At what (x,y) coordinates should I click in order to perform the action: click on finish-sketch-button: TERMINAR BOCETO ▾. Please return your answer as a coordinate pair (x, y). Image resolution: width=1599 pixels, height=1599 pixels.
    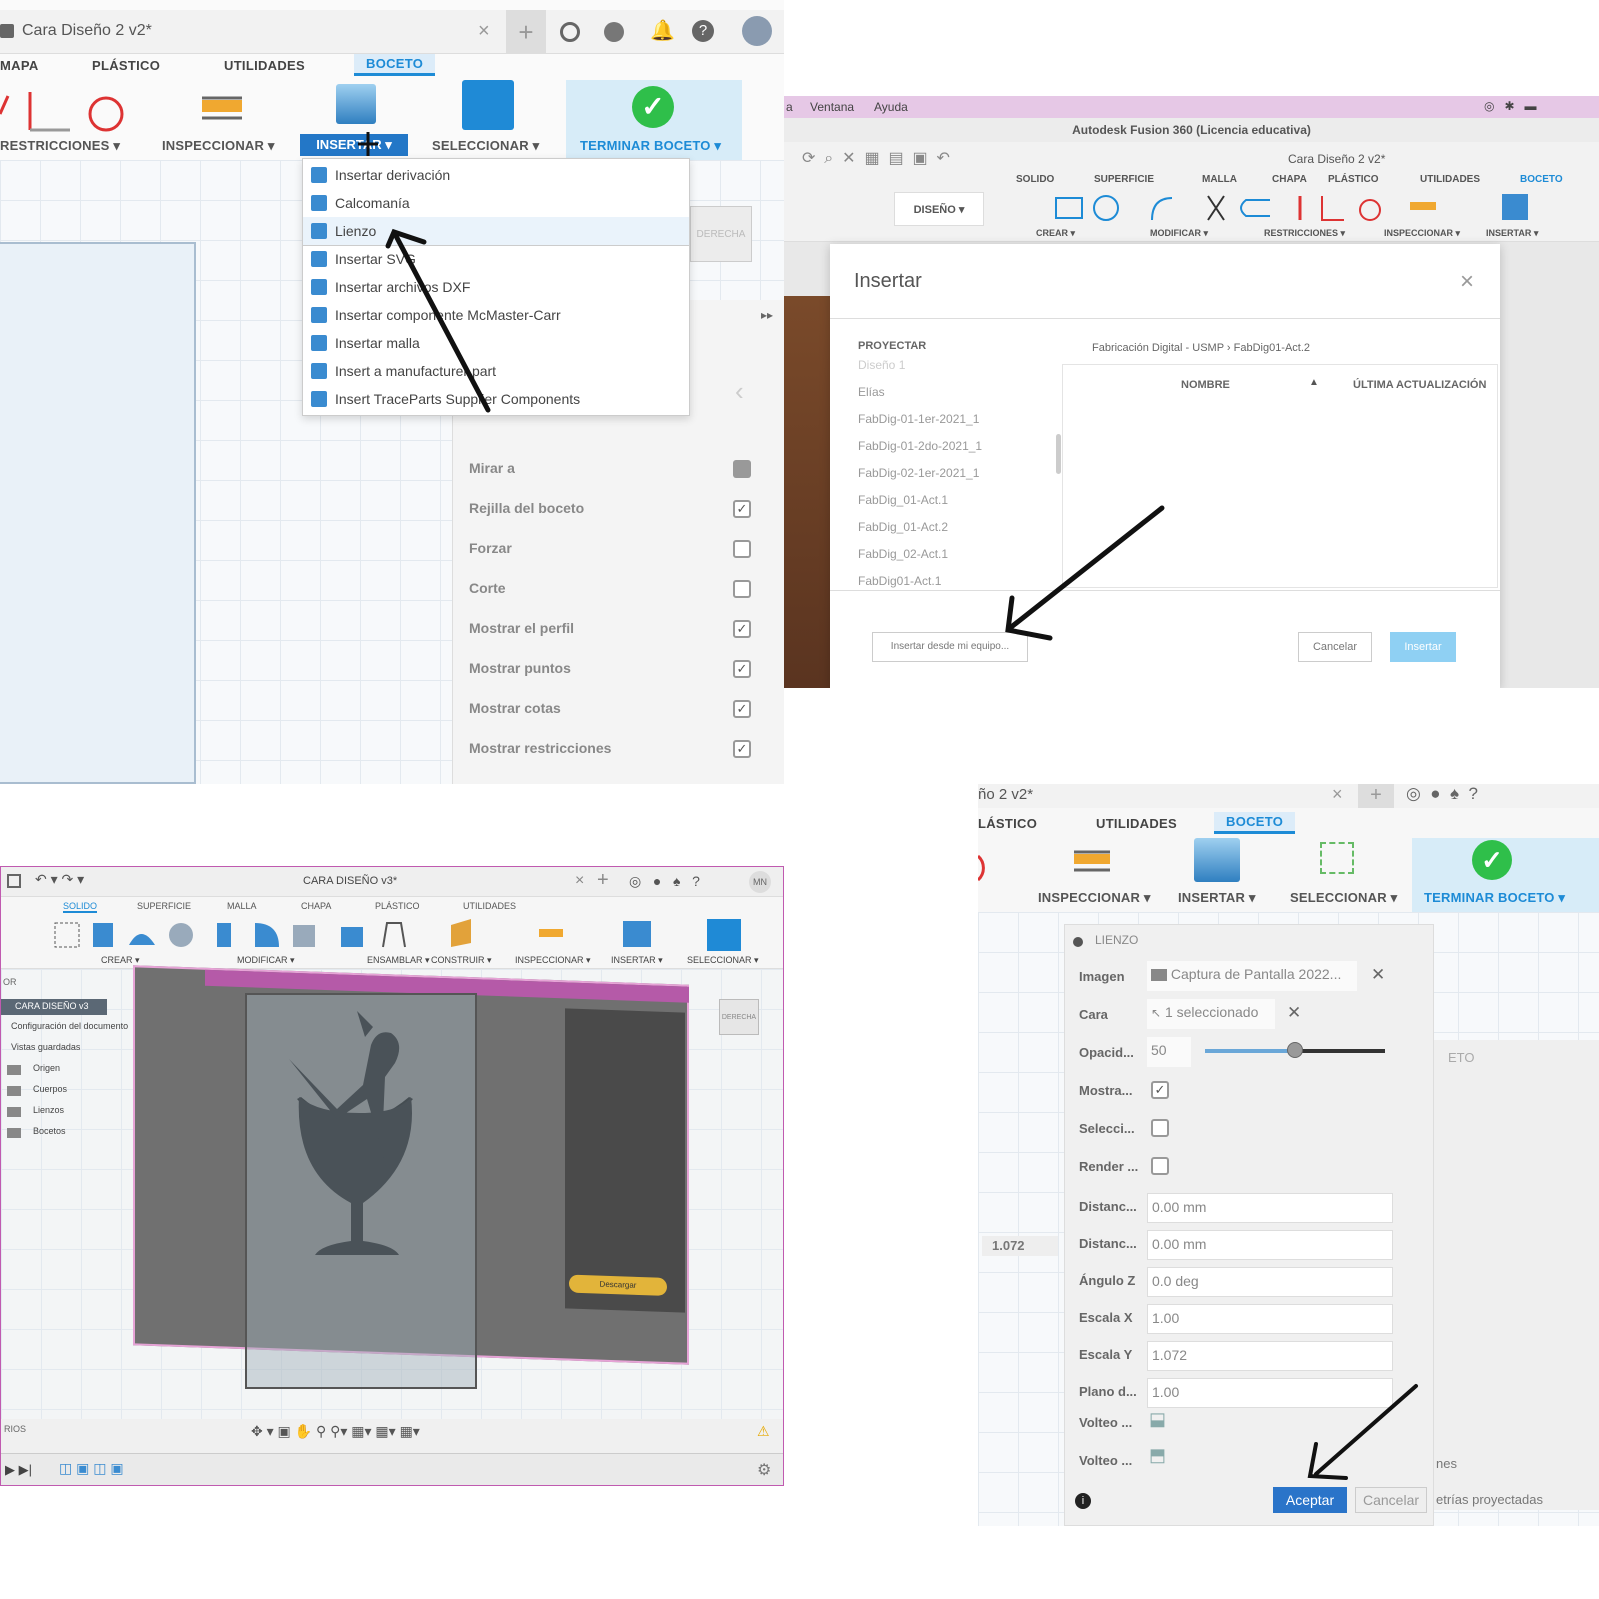
    Looking at the image, I should click on (650, 146).